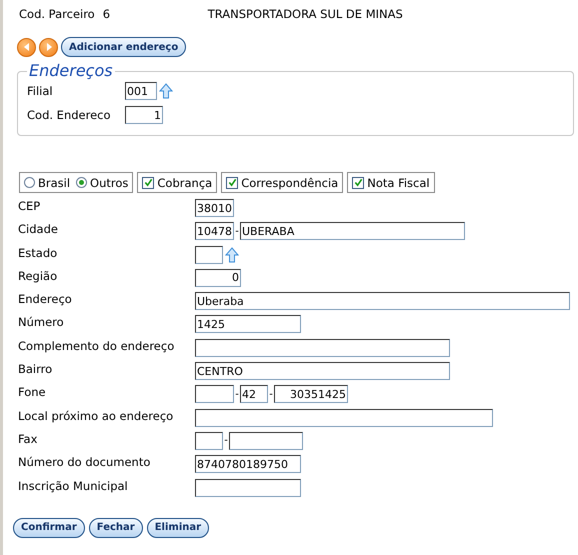 The image size is (578, 555). Describe the element at coordinates (382, 301) in the screenshot. I see `input-field: Uberaba` at that location.